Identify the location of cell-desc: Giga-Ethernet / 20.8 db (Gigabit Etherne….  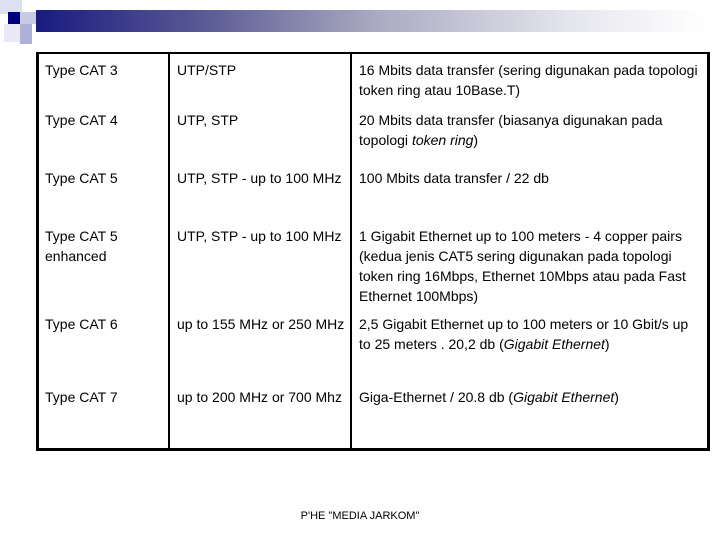
(489, 397).